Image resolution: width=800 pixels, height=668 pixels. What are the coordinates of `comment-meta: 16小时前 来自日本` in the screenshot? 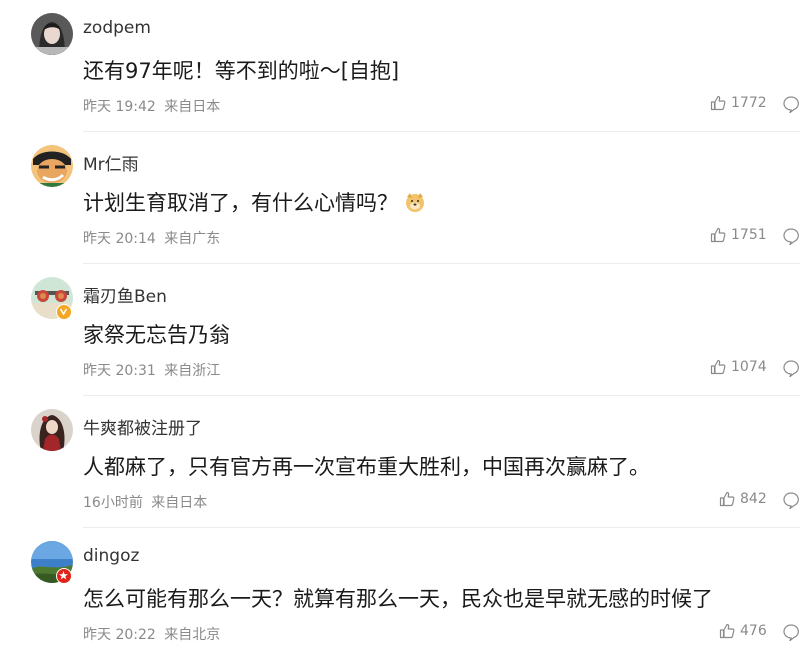 It's located at (145, 502).